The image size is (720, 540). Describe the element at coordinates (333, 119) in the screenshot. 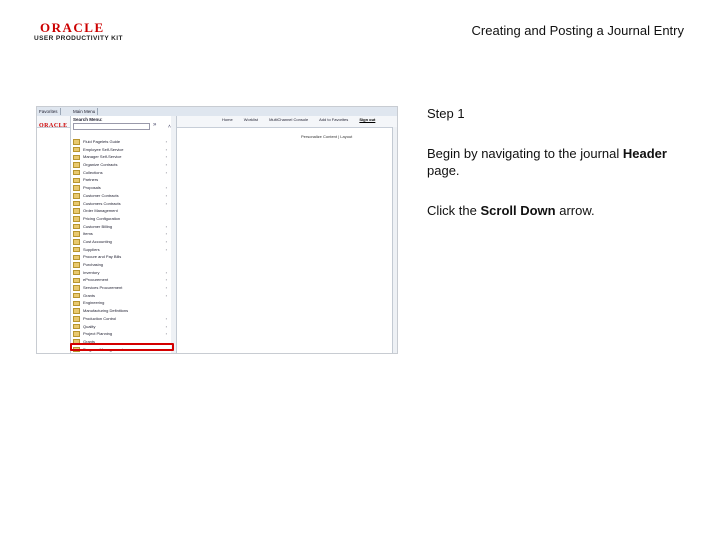

I see `nav-add-favorites-link: Add to Favorites` at that location.